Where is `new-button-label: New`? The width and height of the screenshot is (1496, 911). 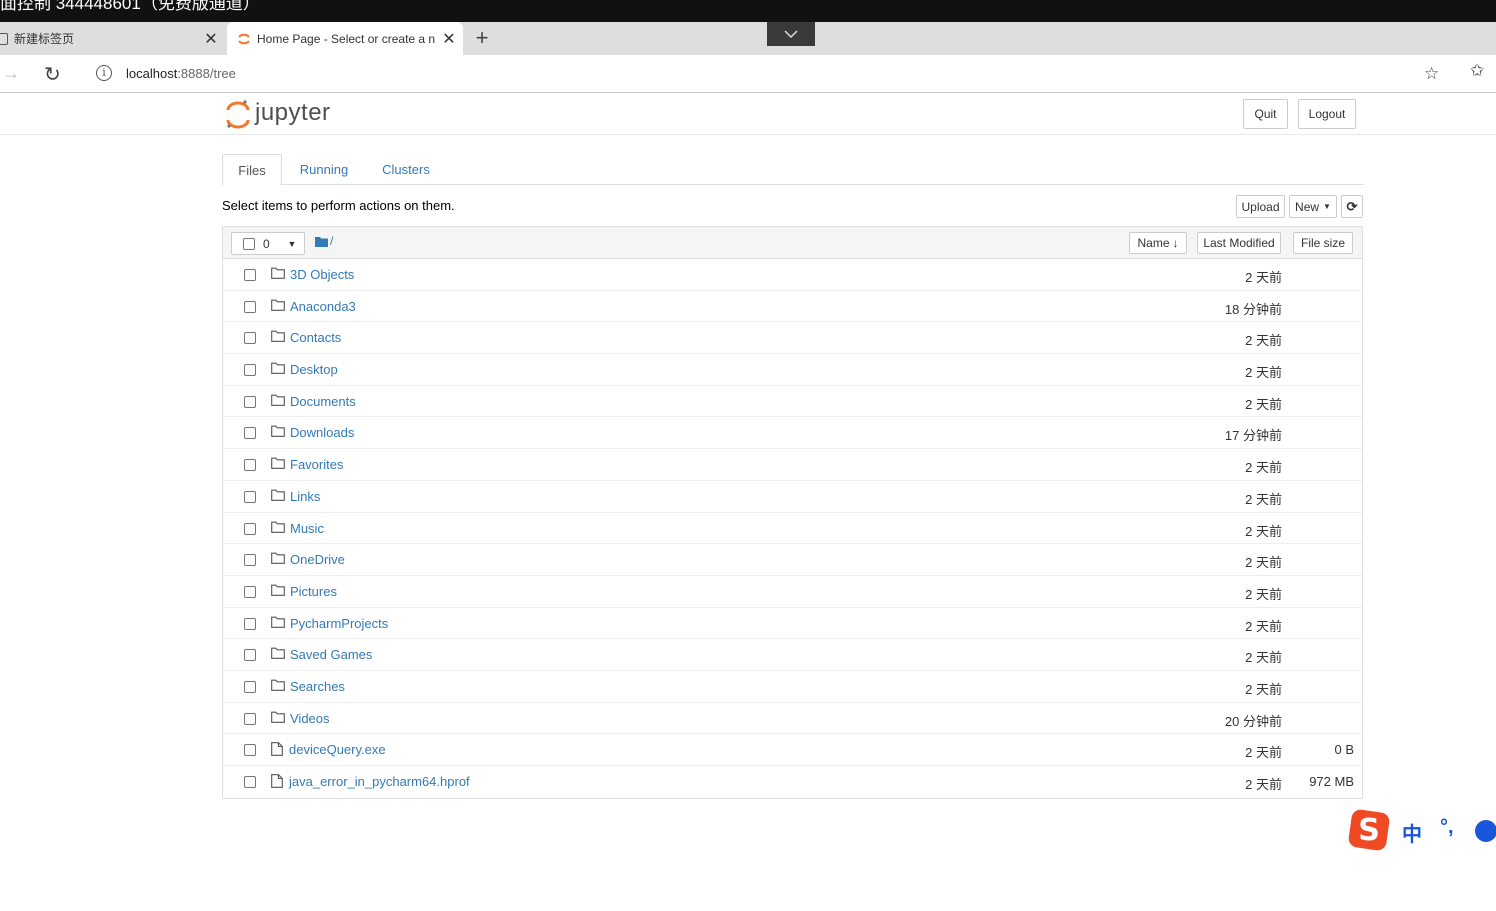
new-button-label: New is located at coordinates (1307, 206).